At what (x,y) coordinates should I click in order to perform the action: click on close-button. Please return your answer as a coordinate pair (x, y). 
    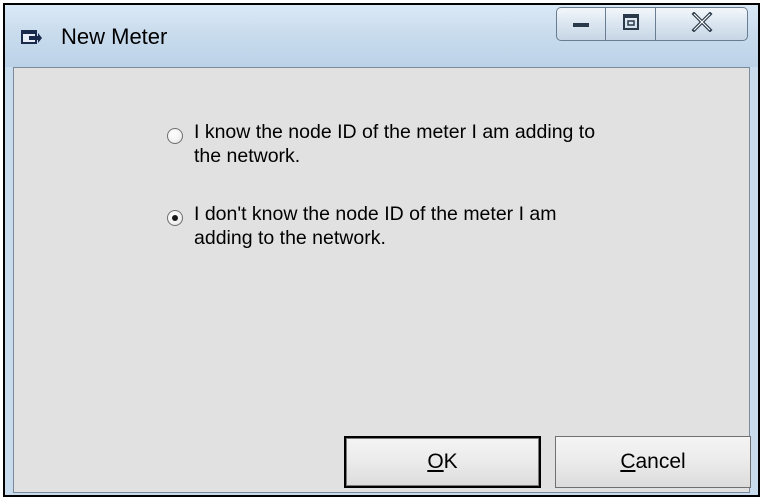
    Looking at the image, I should click on (702, 24).